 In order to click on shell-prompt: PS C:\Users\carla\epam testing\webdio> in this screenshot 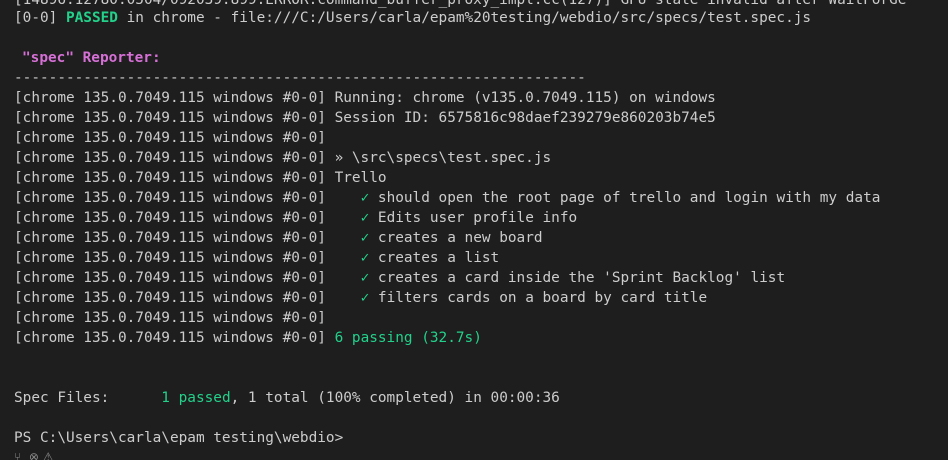, I will do `click(178, 438)`.